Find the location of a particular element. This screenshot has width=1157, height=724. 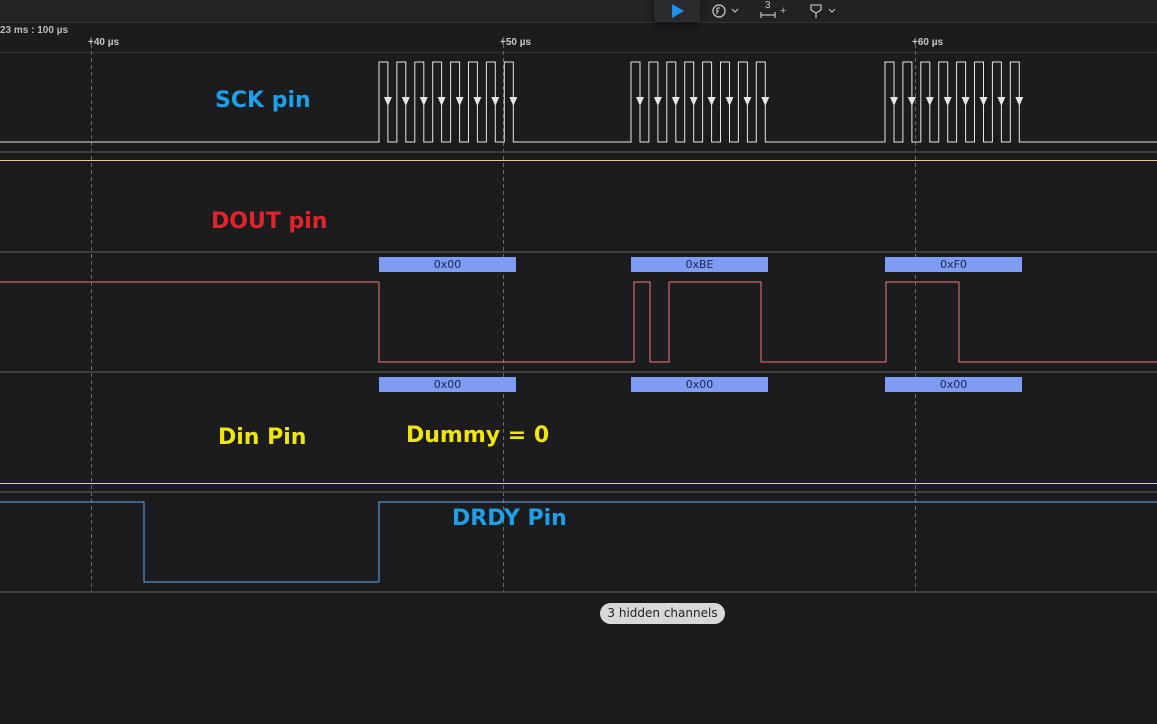

dout-waveform is located at coordinates (578, 322).